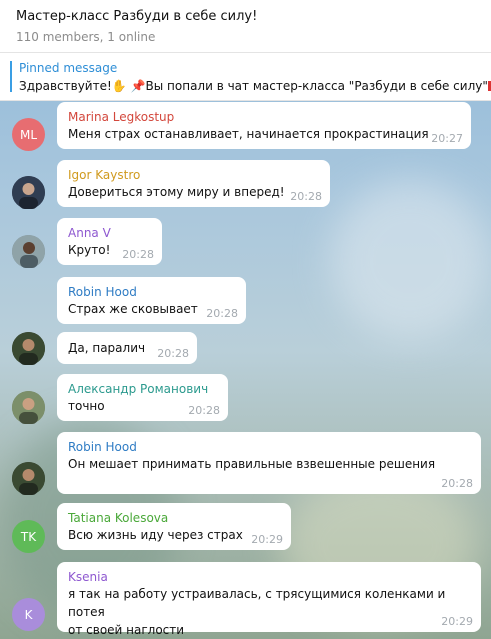  What do you see at coordinates (137, 16) in the screenshot?
I see `chat-title: Мастер-класс Разбуди в себе силу!` at bounding box center [137, 16].